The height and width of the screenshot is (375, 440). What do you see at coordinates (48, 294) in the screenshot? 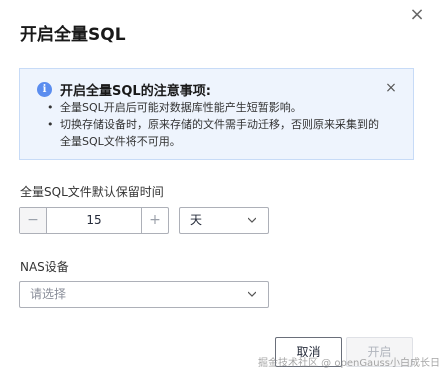
I see `nas-placeholder: 请选择` at bounding box center [48, 294].